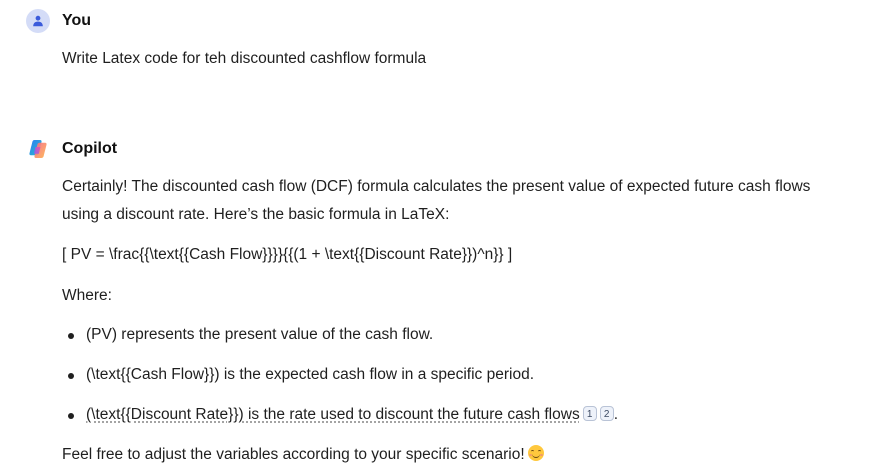  I want to click on where-label: Where:, so click(87, 295).